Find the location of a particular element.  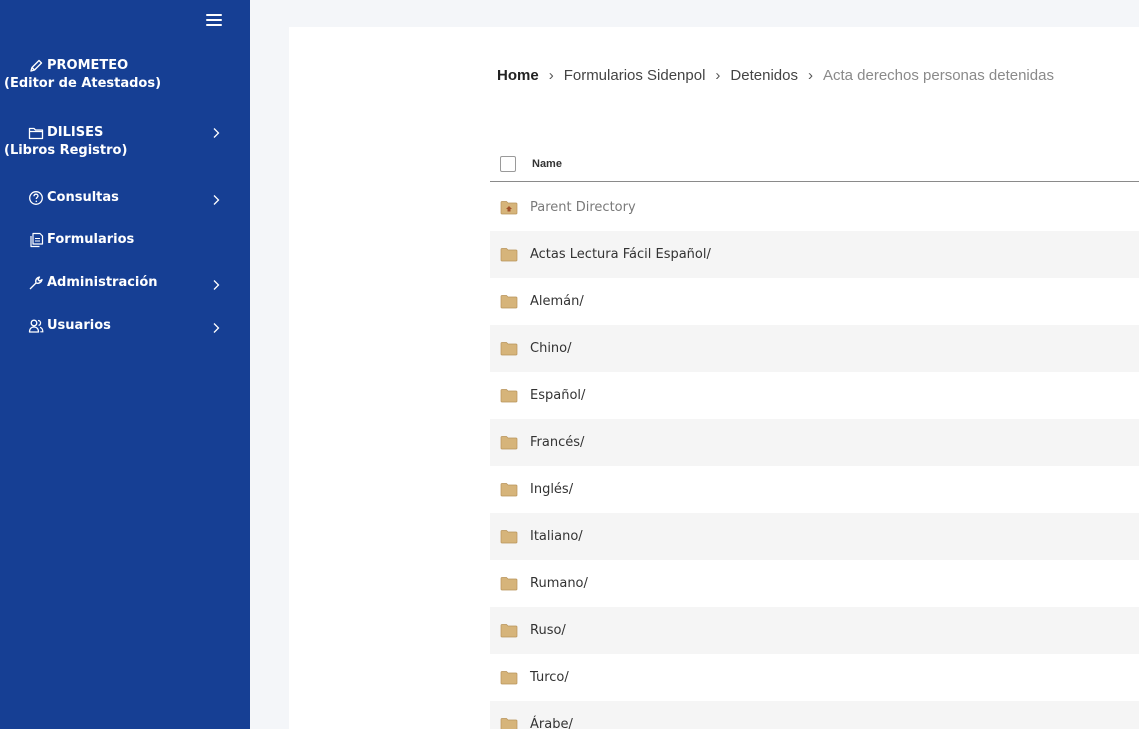

sidebar-item-consultas: Consultas is located at coordinates (124, 198).